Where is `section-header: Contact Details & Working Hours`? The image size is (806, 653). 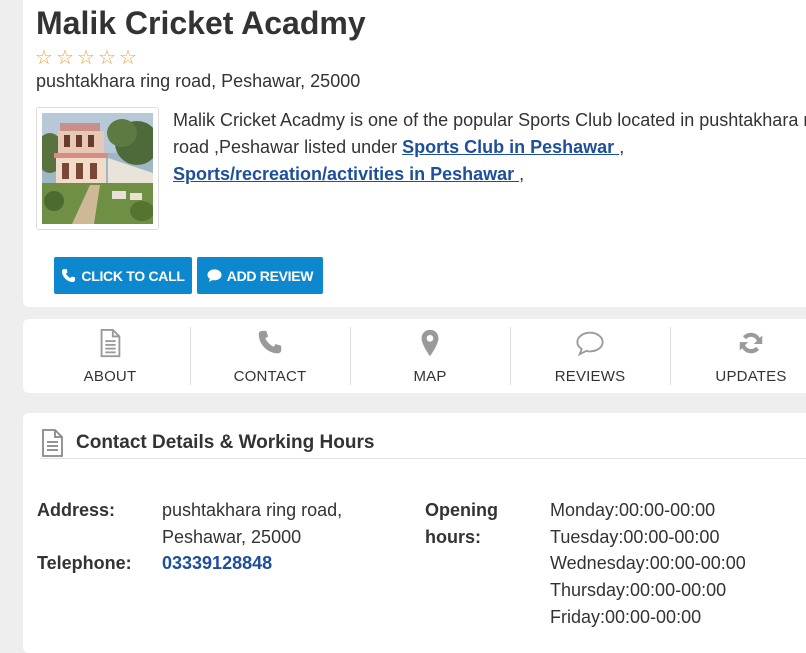
section-header: Contact Details & Working Hours is located at coordinates (207, 443).